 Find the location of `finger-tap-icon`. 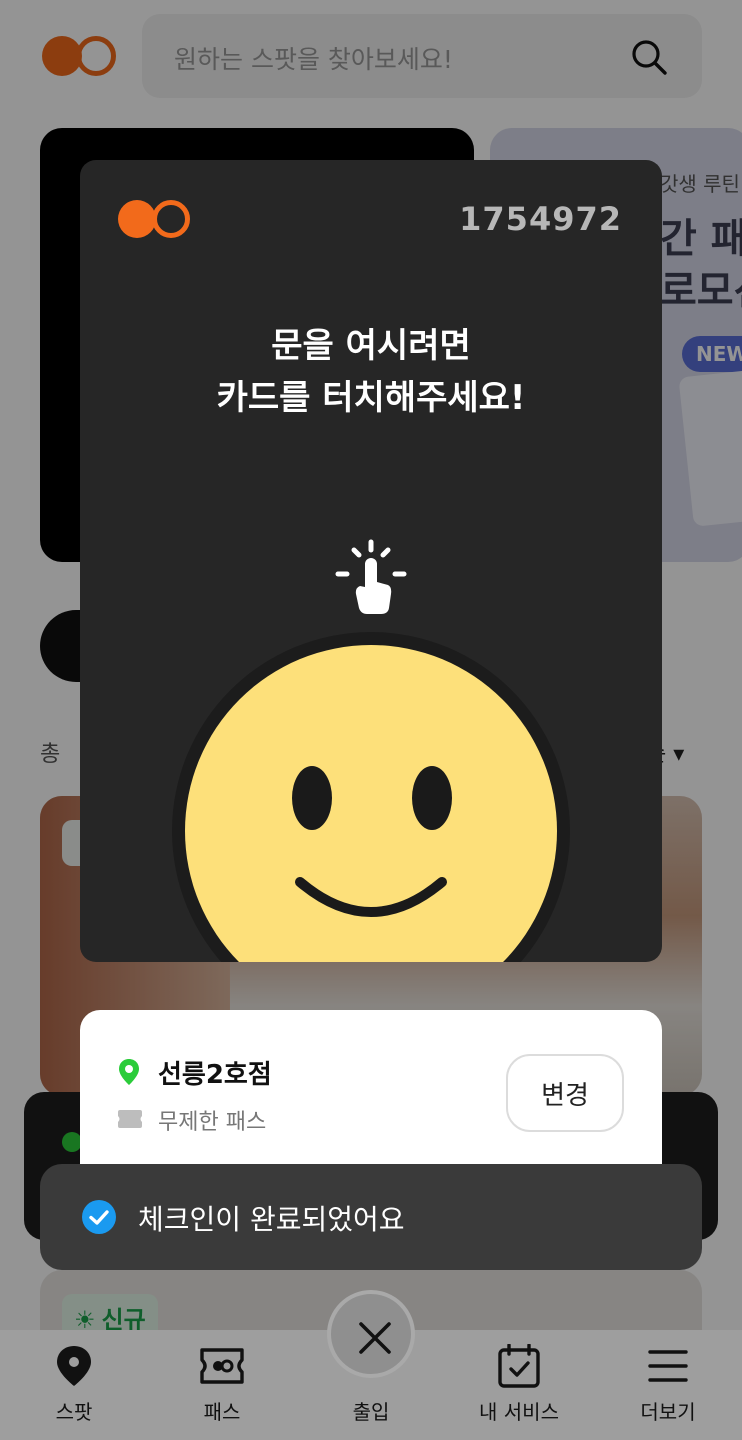

finger-tap-icon is located at coordinates (371, 576).